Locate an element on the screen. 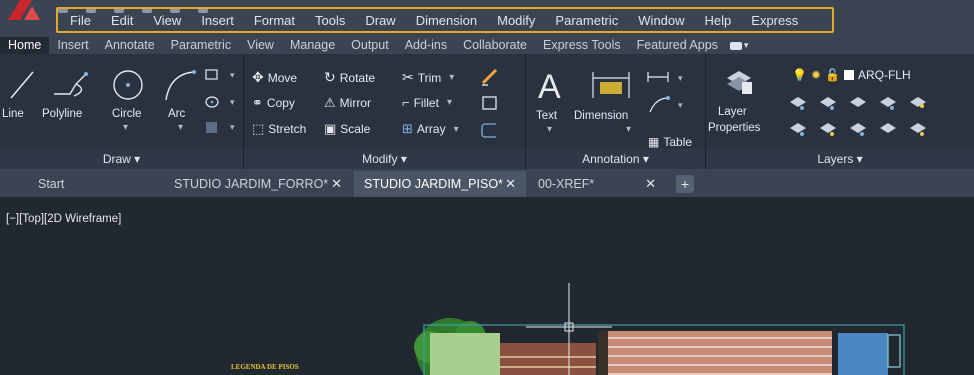 The height and width of the screenshot is (375, 974). trim-button: ✂ Trim ▾ is located at coordinates (428, 77).